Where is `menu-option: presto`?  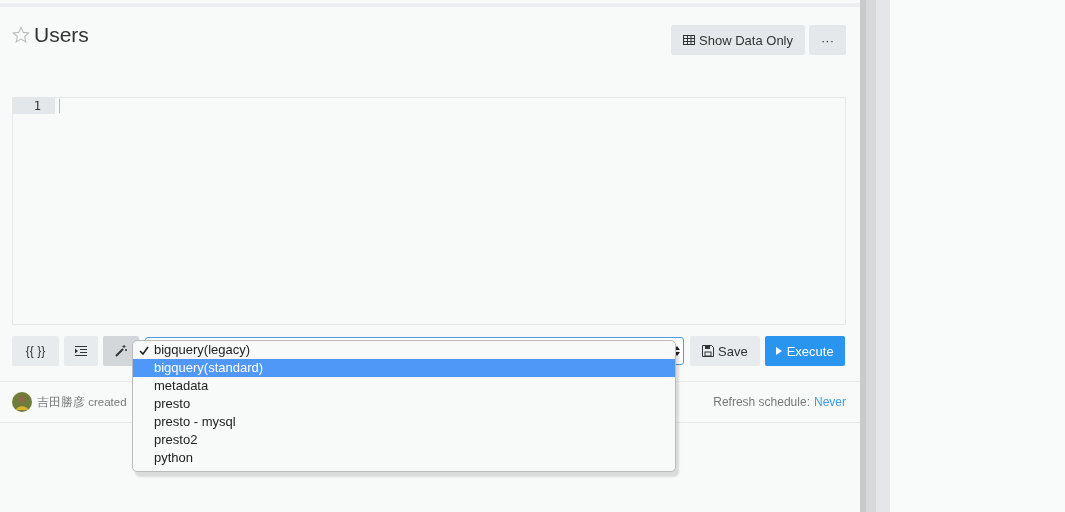
menu-option: presto is located at coordinates (404, 404).